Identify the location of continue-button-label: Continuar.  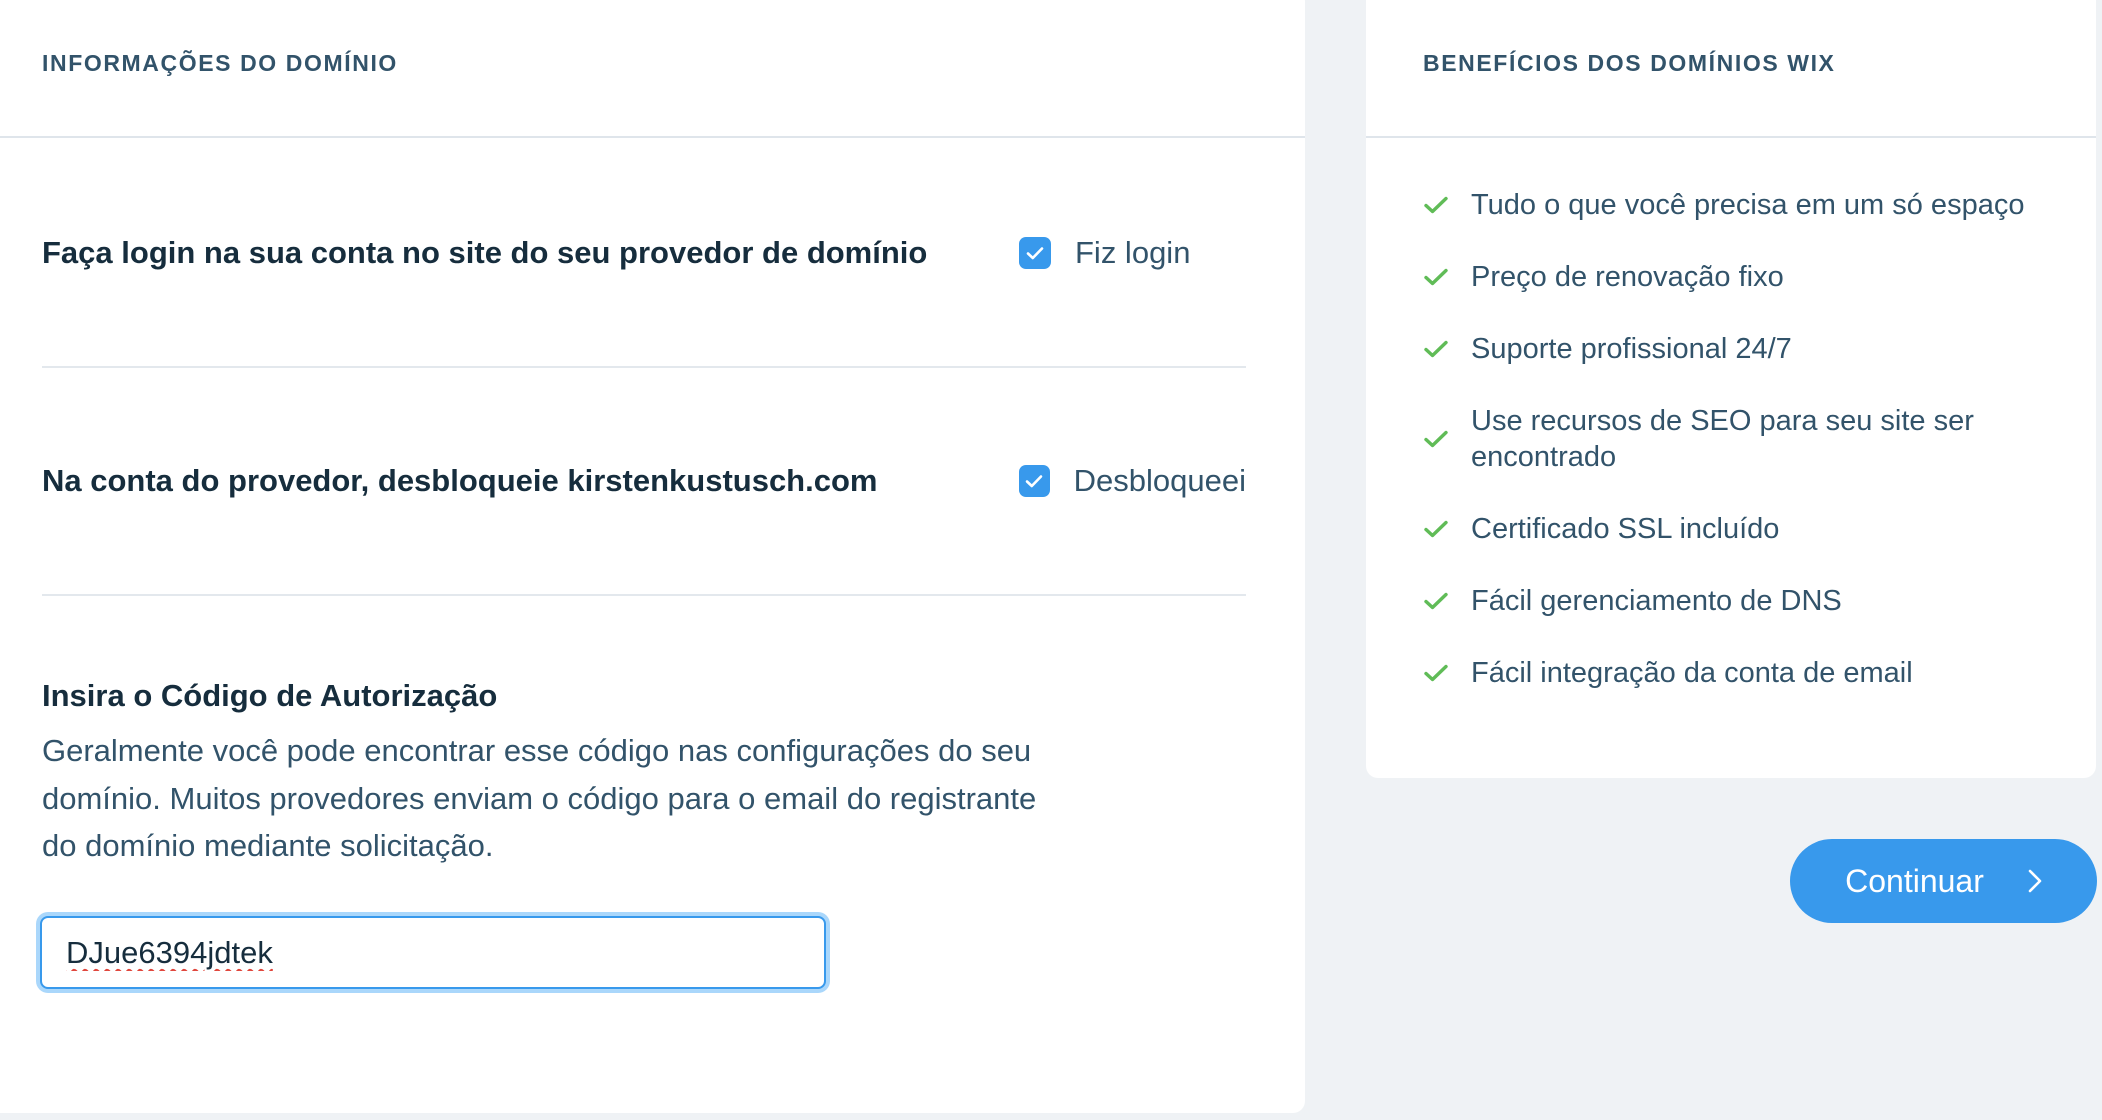
(1914, 880).